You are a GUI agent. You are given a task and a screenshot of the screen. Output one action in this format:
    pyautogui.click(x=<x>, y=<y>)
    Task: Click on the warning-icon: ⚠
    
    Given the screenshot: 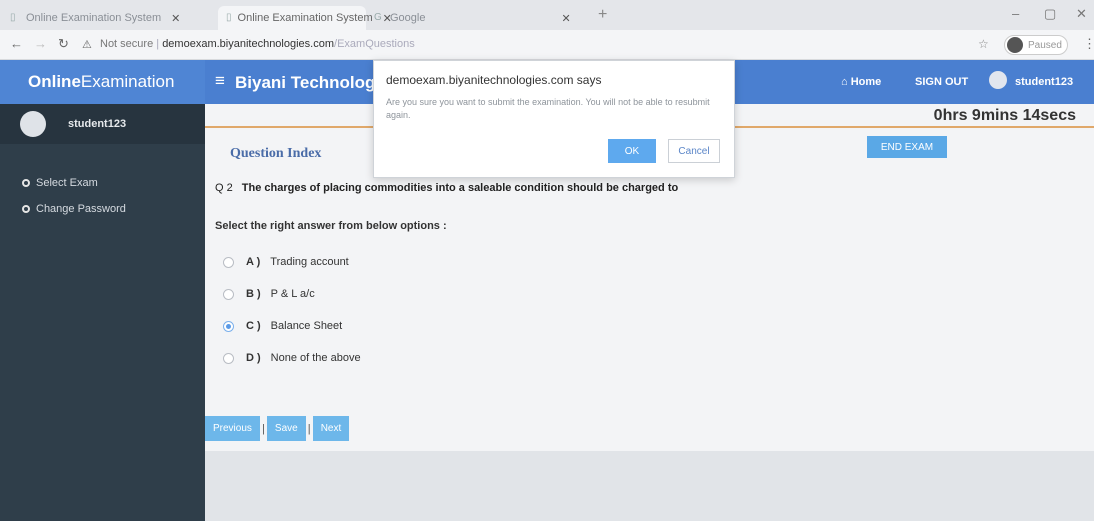 What is the action you would take?
    pyautogui.click(x=87, y=45)
    